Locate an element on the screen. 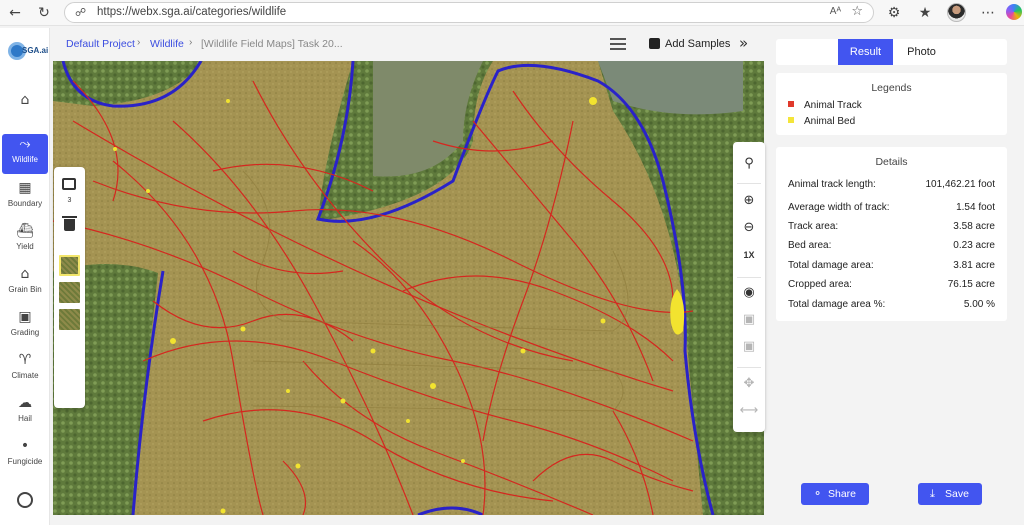 The image size is (1024, 525). copilot-icon is located at coordinates (1014, 12).